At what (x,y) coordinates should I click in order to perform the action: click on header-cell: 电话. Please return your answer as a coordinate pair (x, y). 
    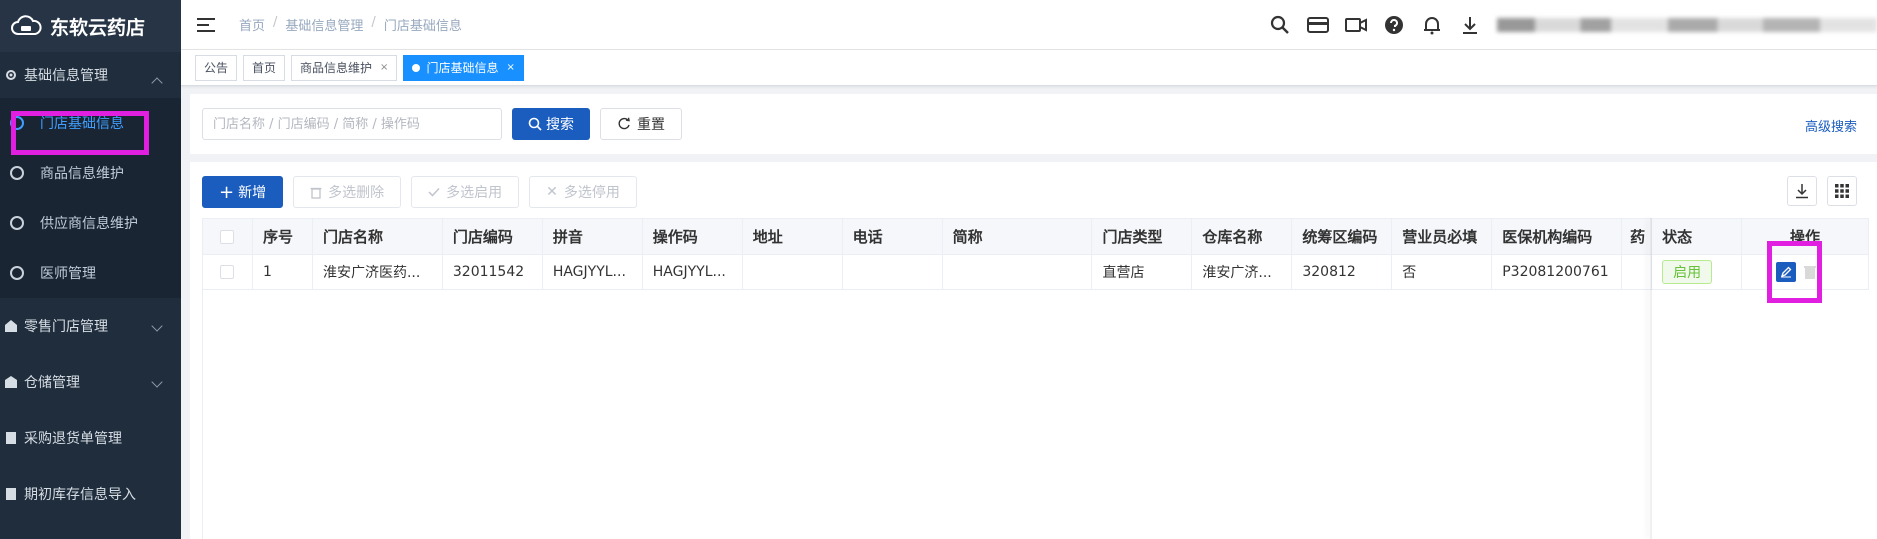
    Looking at the image, I should click on (892, 237).